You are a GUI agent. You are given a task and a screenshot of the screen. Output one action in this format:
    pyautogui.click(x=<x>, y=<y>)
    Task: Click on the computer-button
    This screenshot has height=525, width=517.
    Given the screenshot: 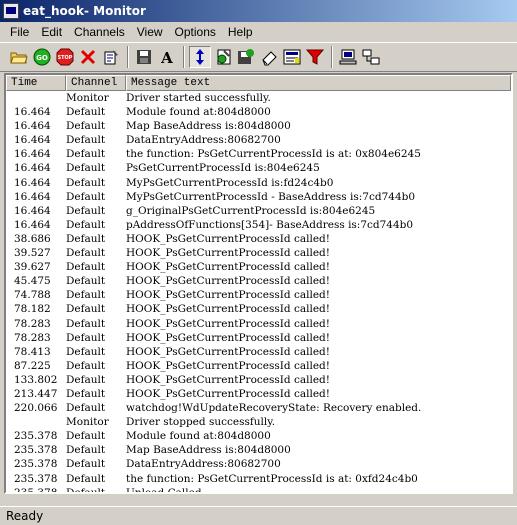 What is the action you would take?
    pyautogui.click(x=348, y=57)
    